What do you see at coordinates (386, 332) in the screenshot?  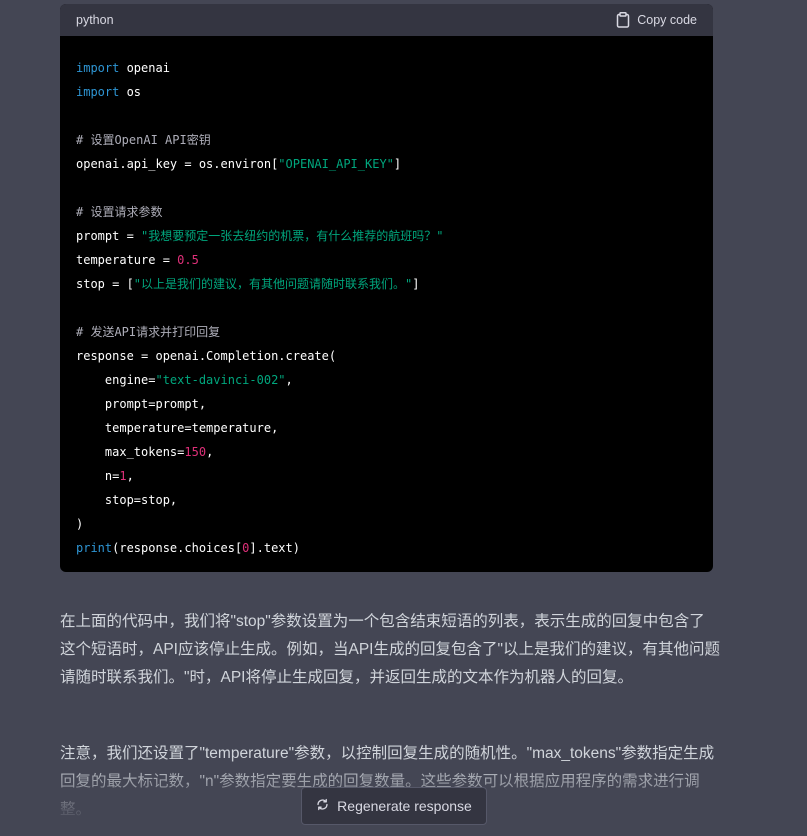 I see `code-line: # 发送API请求并打印回复` at bounding box center [386, 332].